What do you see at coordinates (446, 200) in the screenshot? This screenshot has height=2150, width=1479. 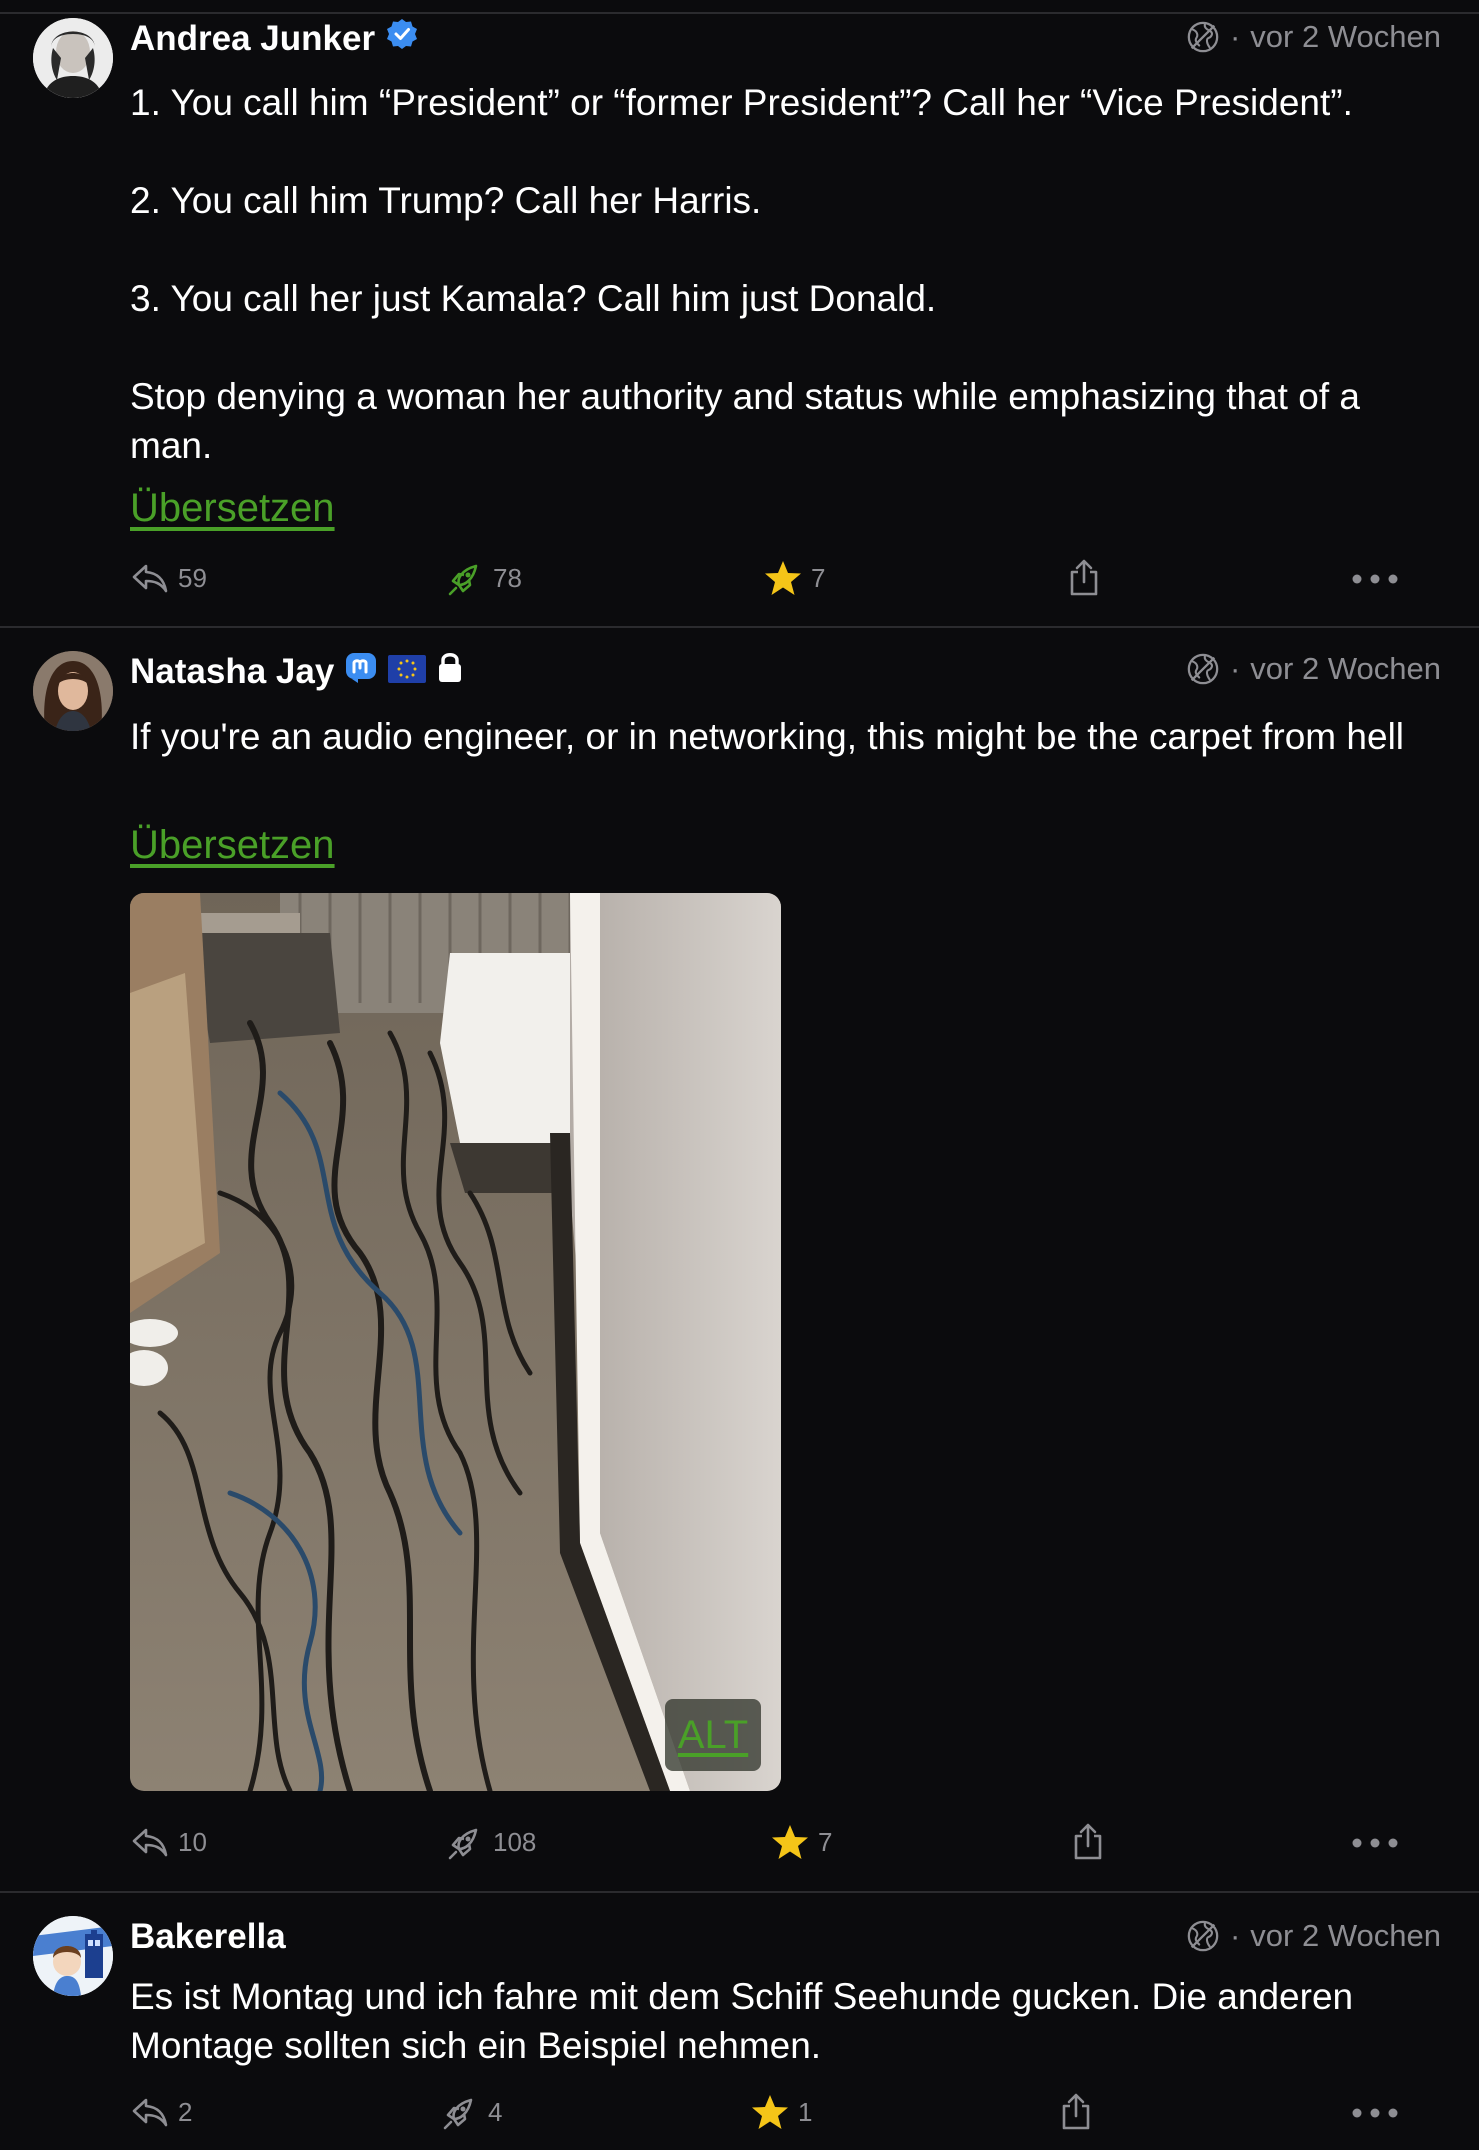 I see `paragraph: 2. You call him Trump? Call her Harris.` at bounding box center [446, 200].